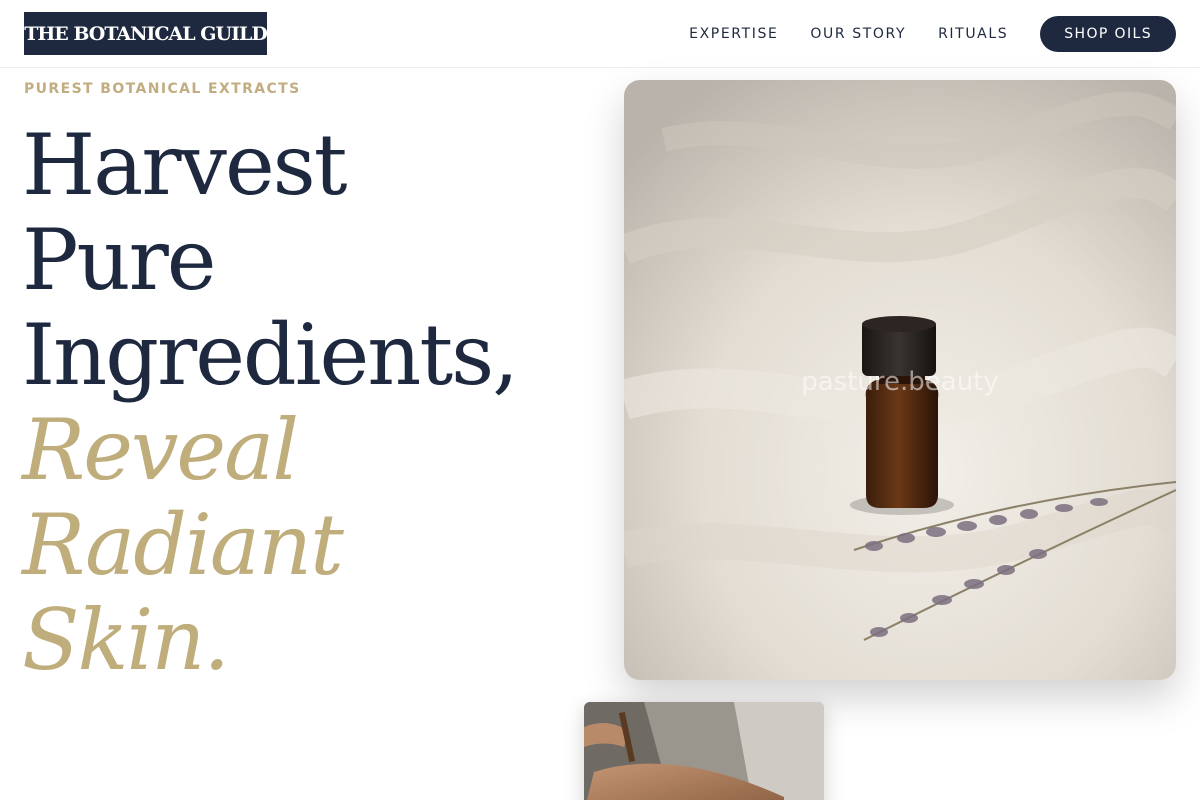 This screenshot has width=1200, height=800. I want to click on brand-logo: THE BOTANICAL GUILD, so click(146, 33).